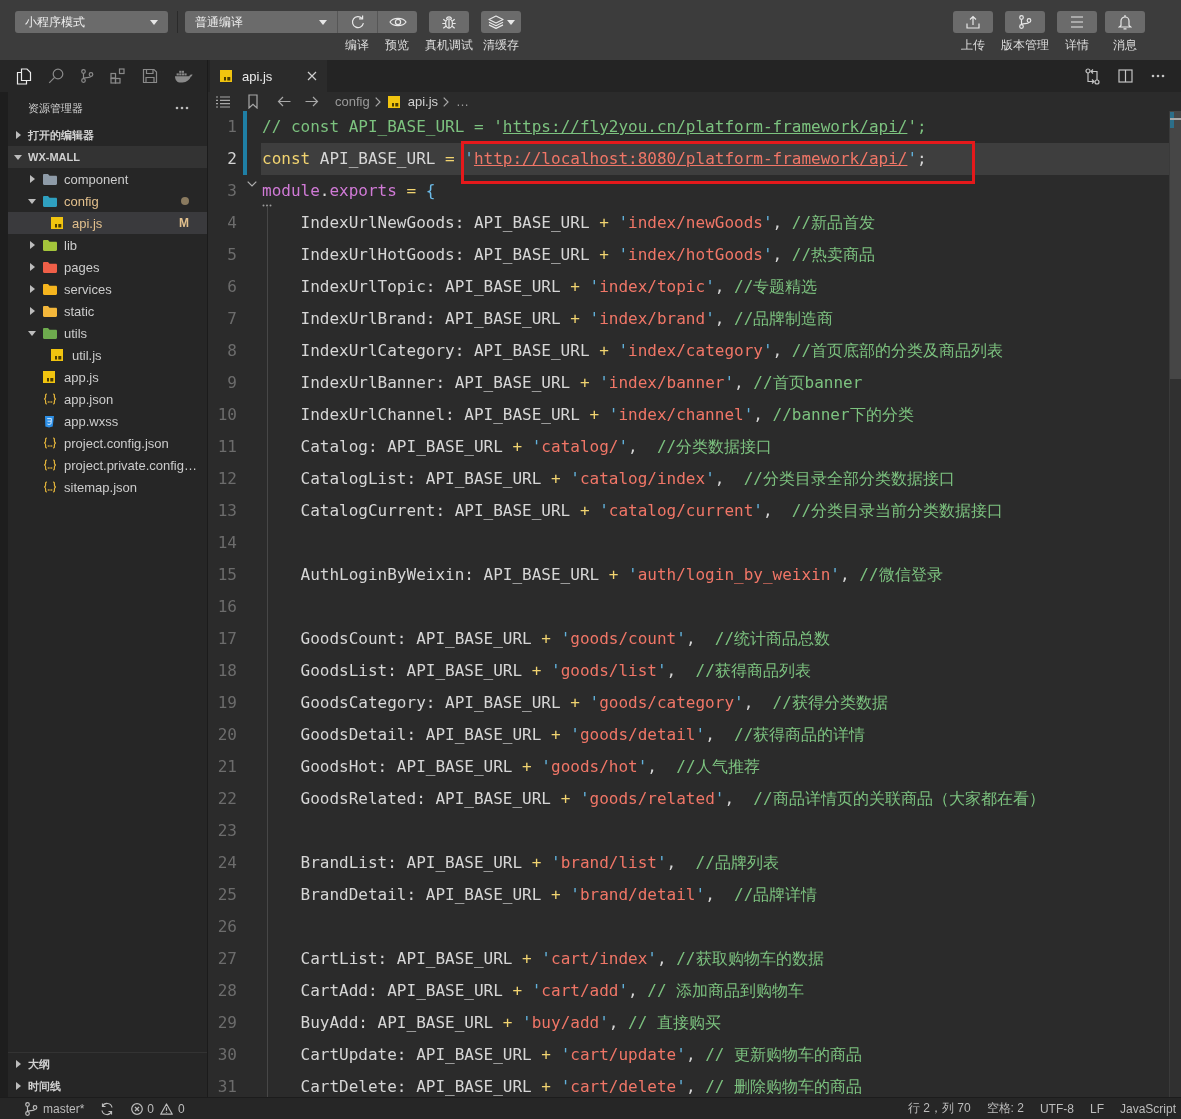 Image resolution: width=1181 pixels, height=1119 pixels. I want to click on section-header: 时间线, so click(107, 1086).